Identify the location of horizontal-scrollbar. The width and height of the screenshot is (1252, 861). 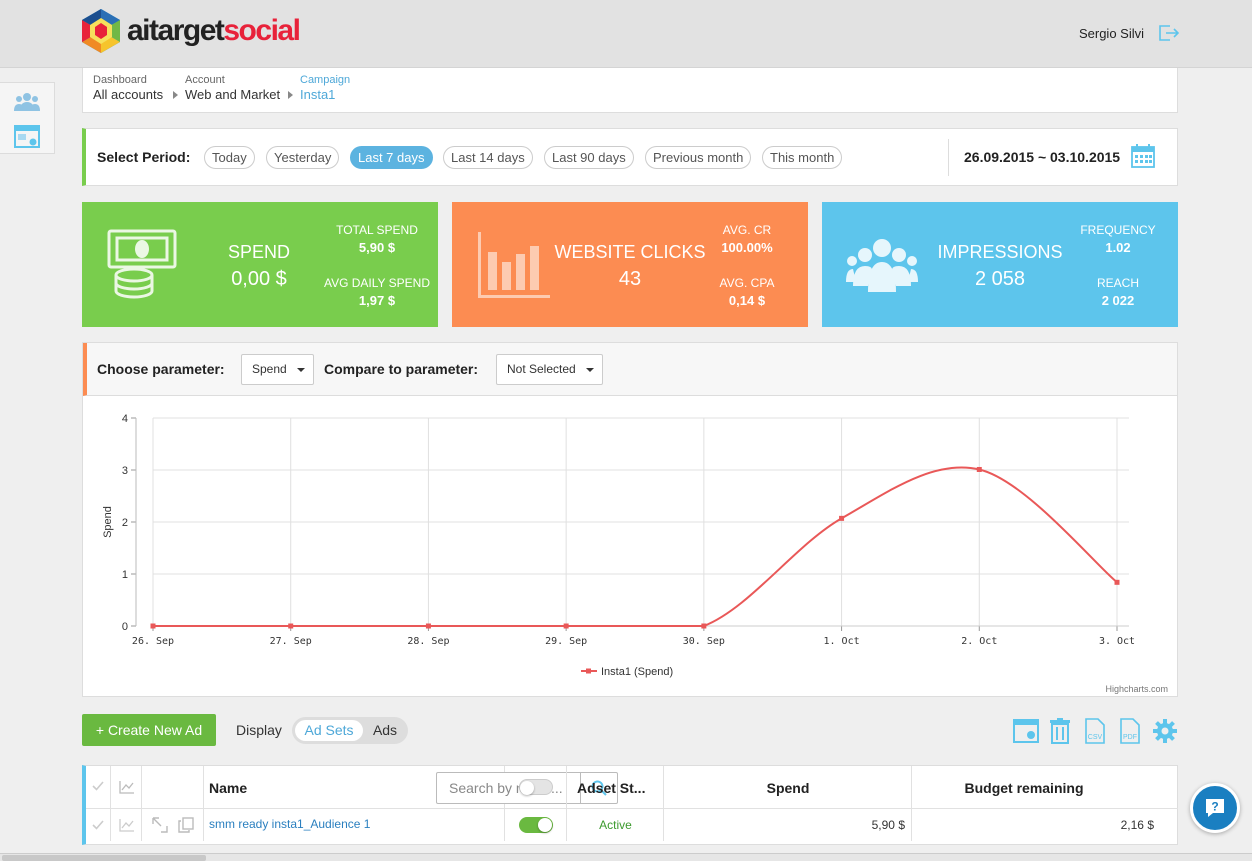
(626, 857).